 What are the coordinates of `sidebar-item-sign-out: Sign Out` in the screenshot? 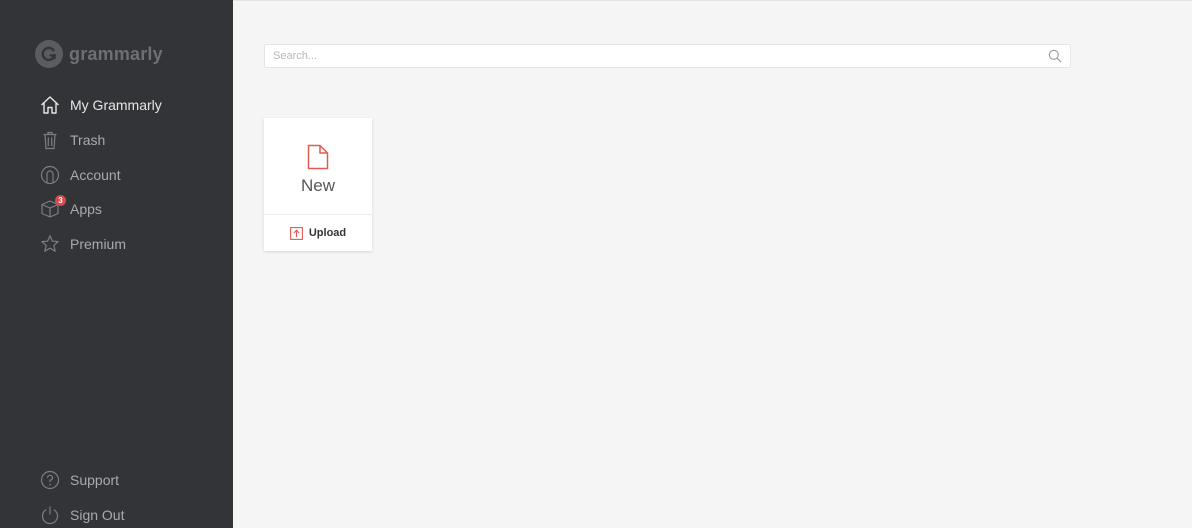 It's located at (82, 515).